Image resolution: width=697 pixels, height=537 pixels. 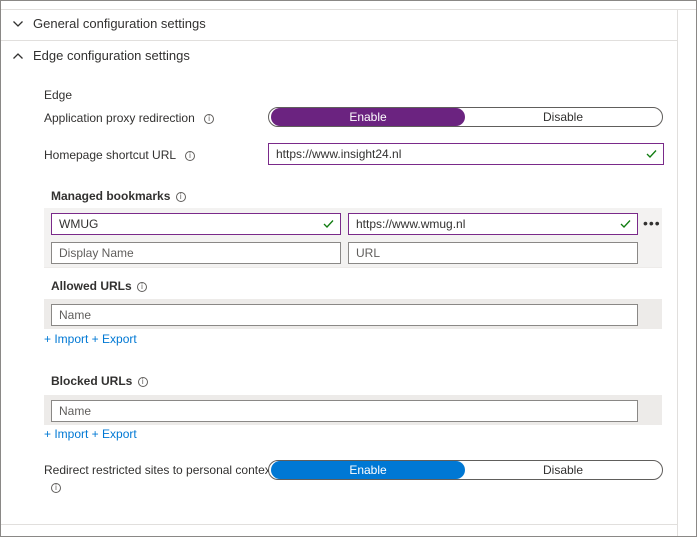 What do you see at coordinates (196, 253) in the screenshot?
I see `new-bookmark-name-input: Display Name` at bounding box center [196, 253].